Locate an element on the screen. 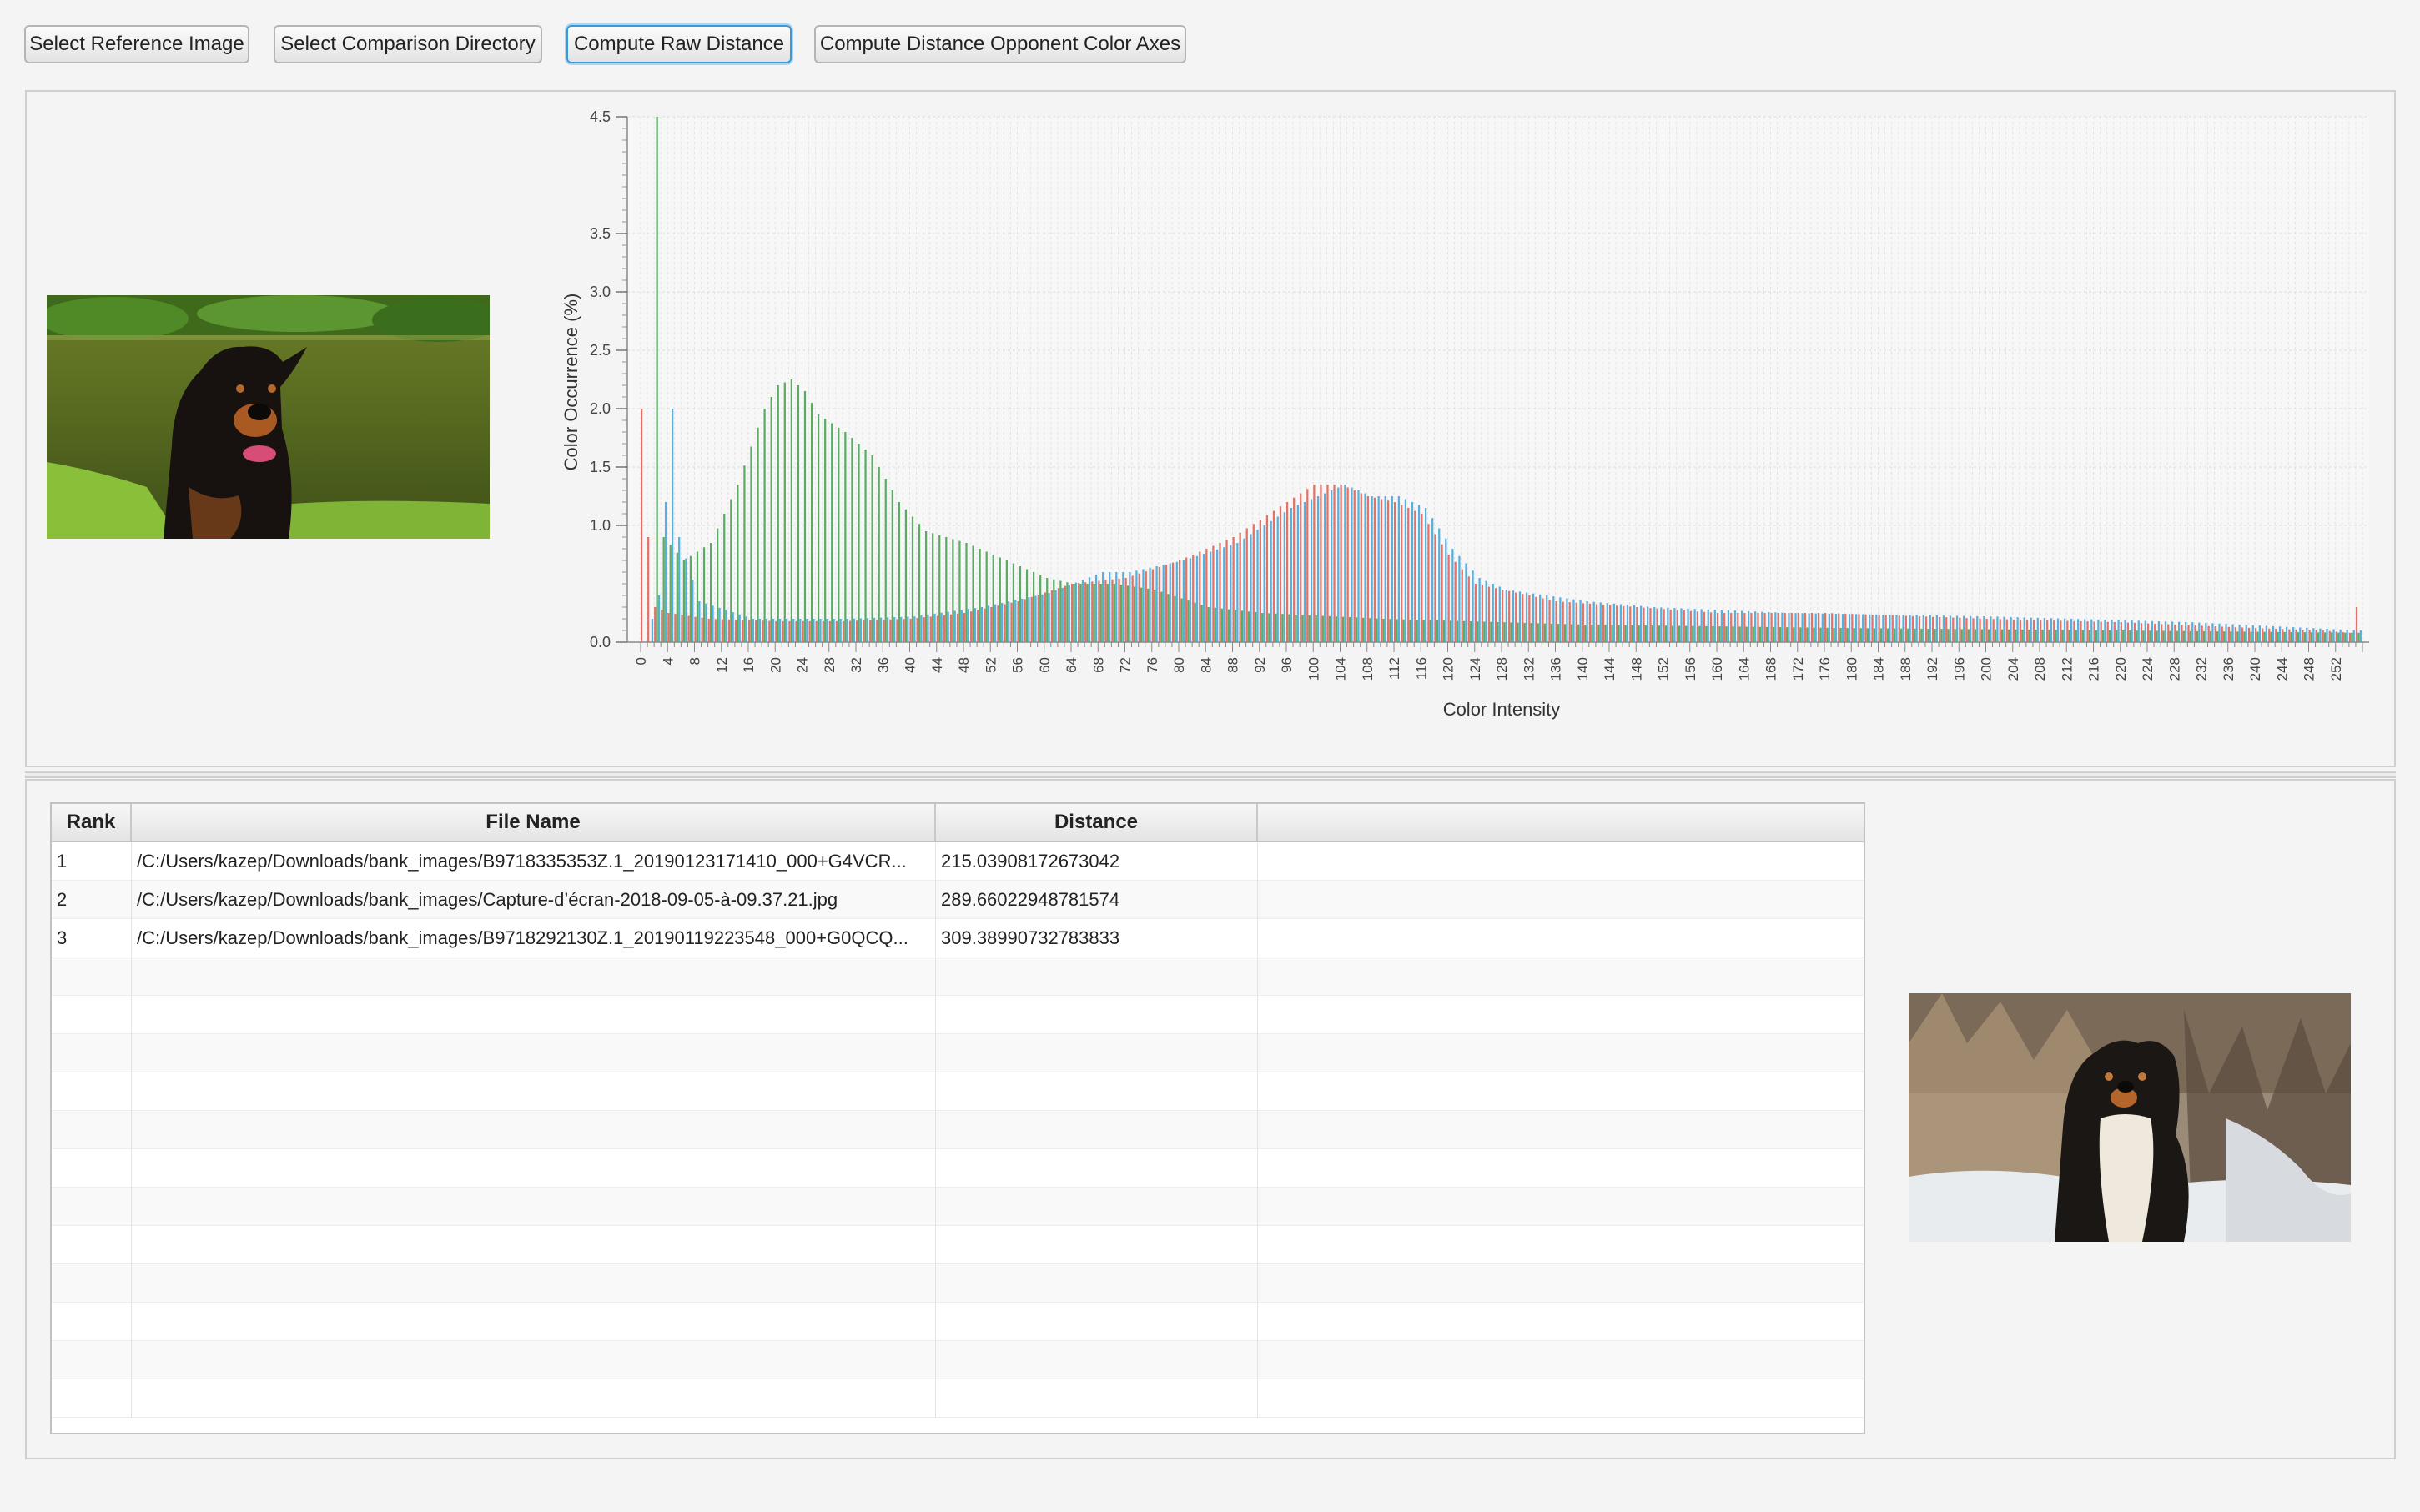  compute-raw-distance-button: Compute Raw Distance is located at coordinates (679, 44).